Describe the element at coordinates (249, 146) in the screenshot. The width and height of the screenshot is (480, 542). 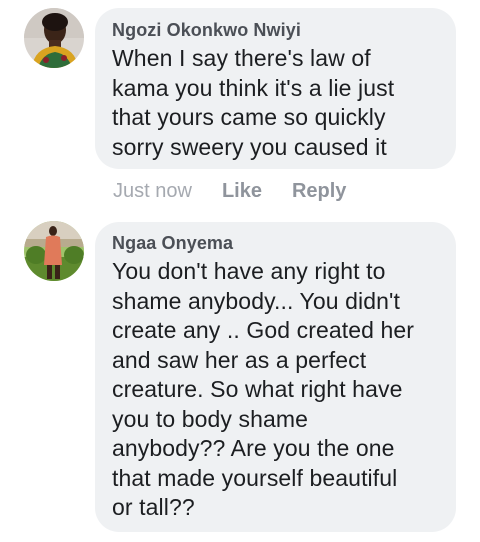
I see `comment-text-line: sorry sweery you caused it` at that location.